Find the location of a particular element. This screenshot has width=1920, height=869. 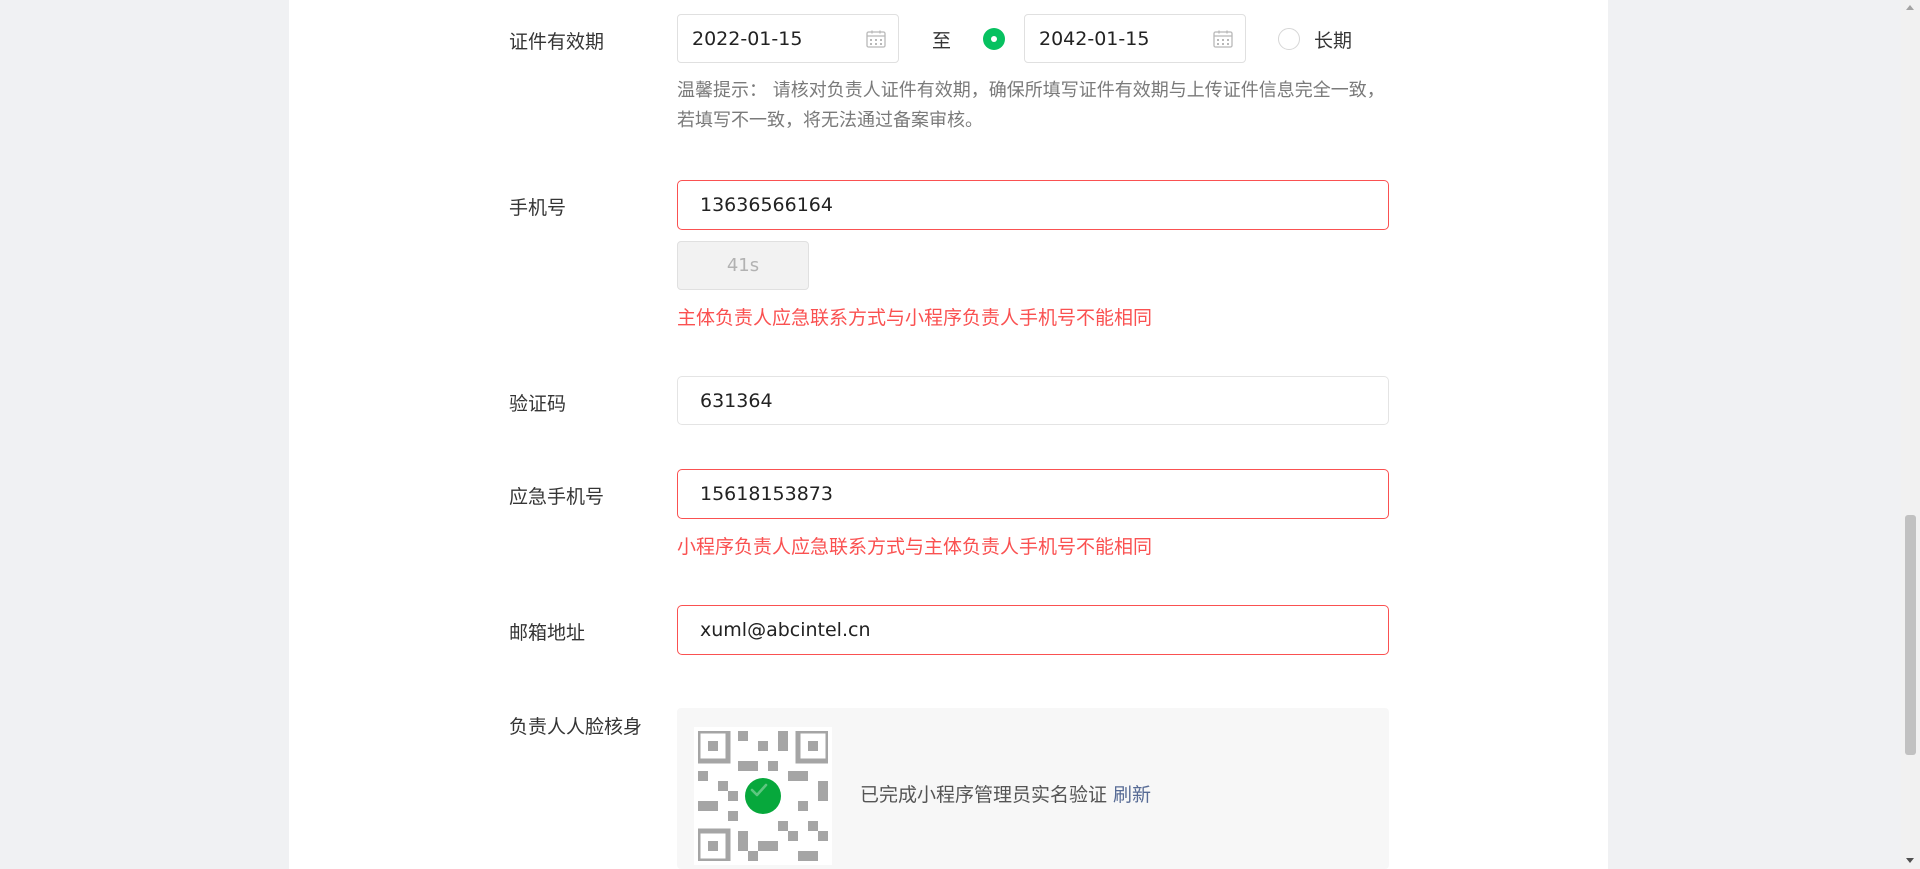

long-term-radio is located at coordinates (1289, 39).